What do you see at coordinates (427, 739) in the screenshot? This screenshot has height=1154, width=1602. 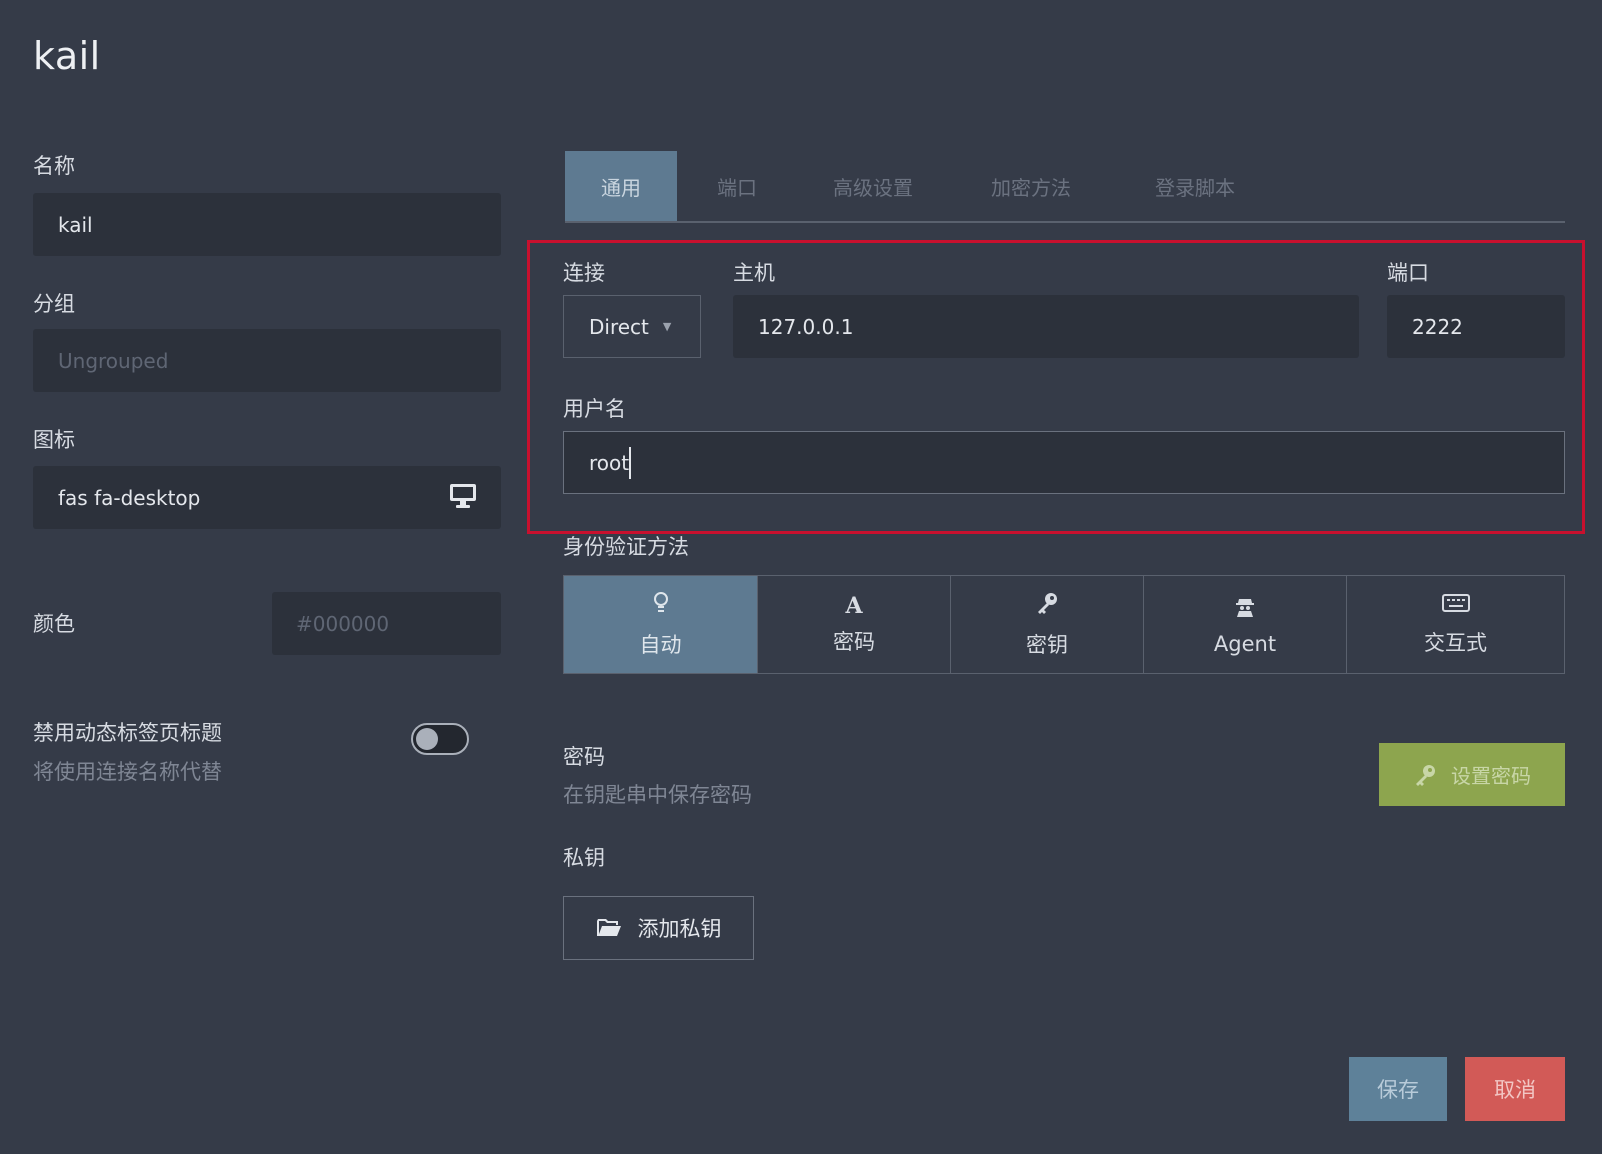 I see `toggle-knob` at bounding box center [427, 739].